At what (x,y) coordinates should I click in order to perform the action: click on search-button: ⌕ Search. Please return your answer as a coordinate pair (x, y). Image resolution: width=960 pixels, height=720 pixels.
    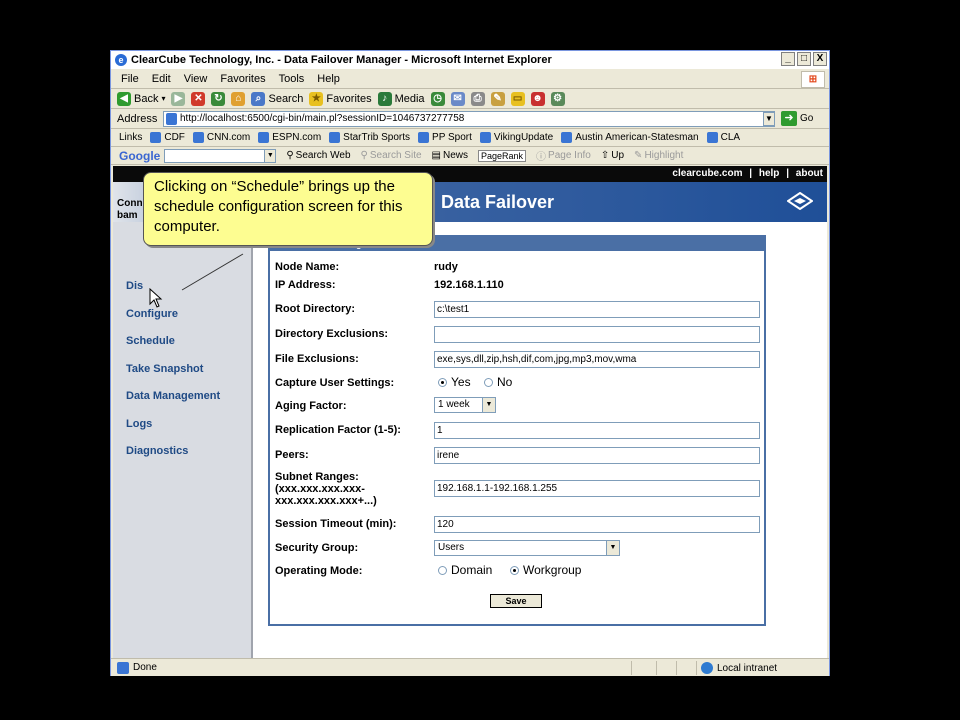
    Looking at the image, I should click on (277, 98).